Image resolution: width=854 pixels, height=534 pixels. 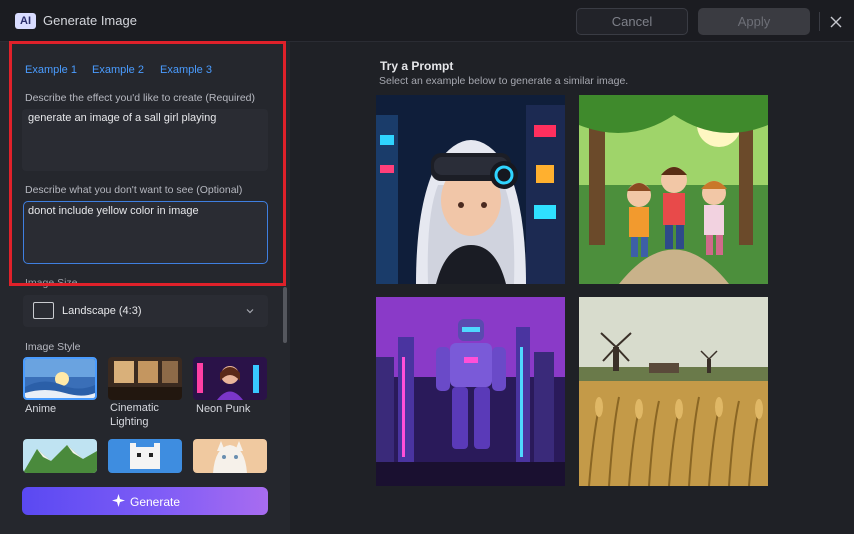 I want to click on style-thumb-cinematic-lighting, so click(x=145, y=378).